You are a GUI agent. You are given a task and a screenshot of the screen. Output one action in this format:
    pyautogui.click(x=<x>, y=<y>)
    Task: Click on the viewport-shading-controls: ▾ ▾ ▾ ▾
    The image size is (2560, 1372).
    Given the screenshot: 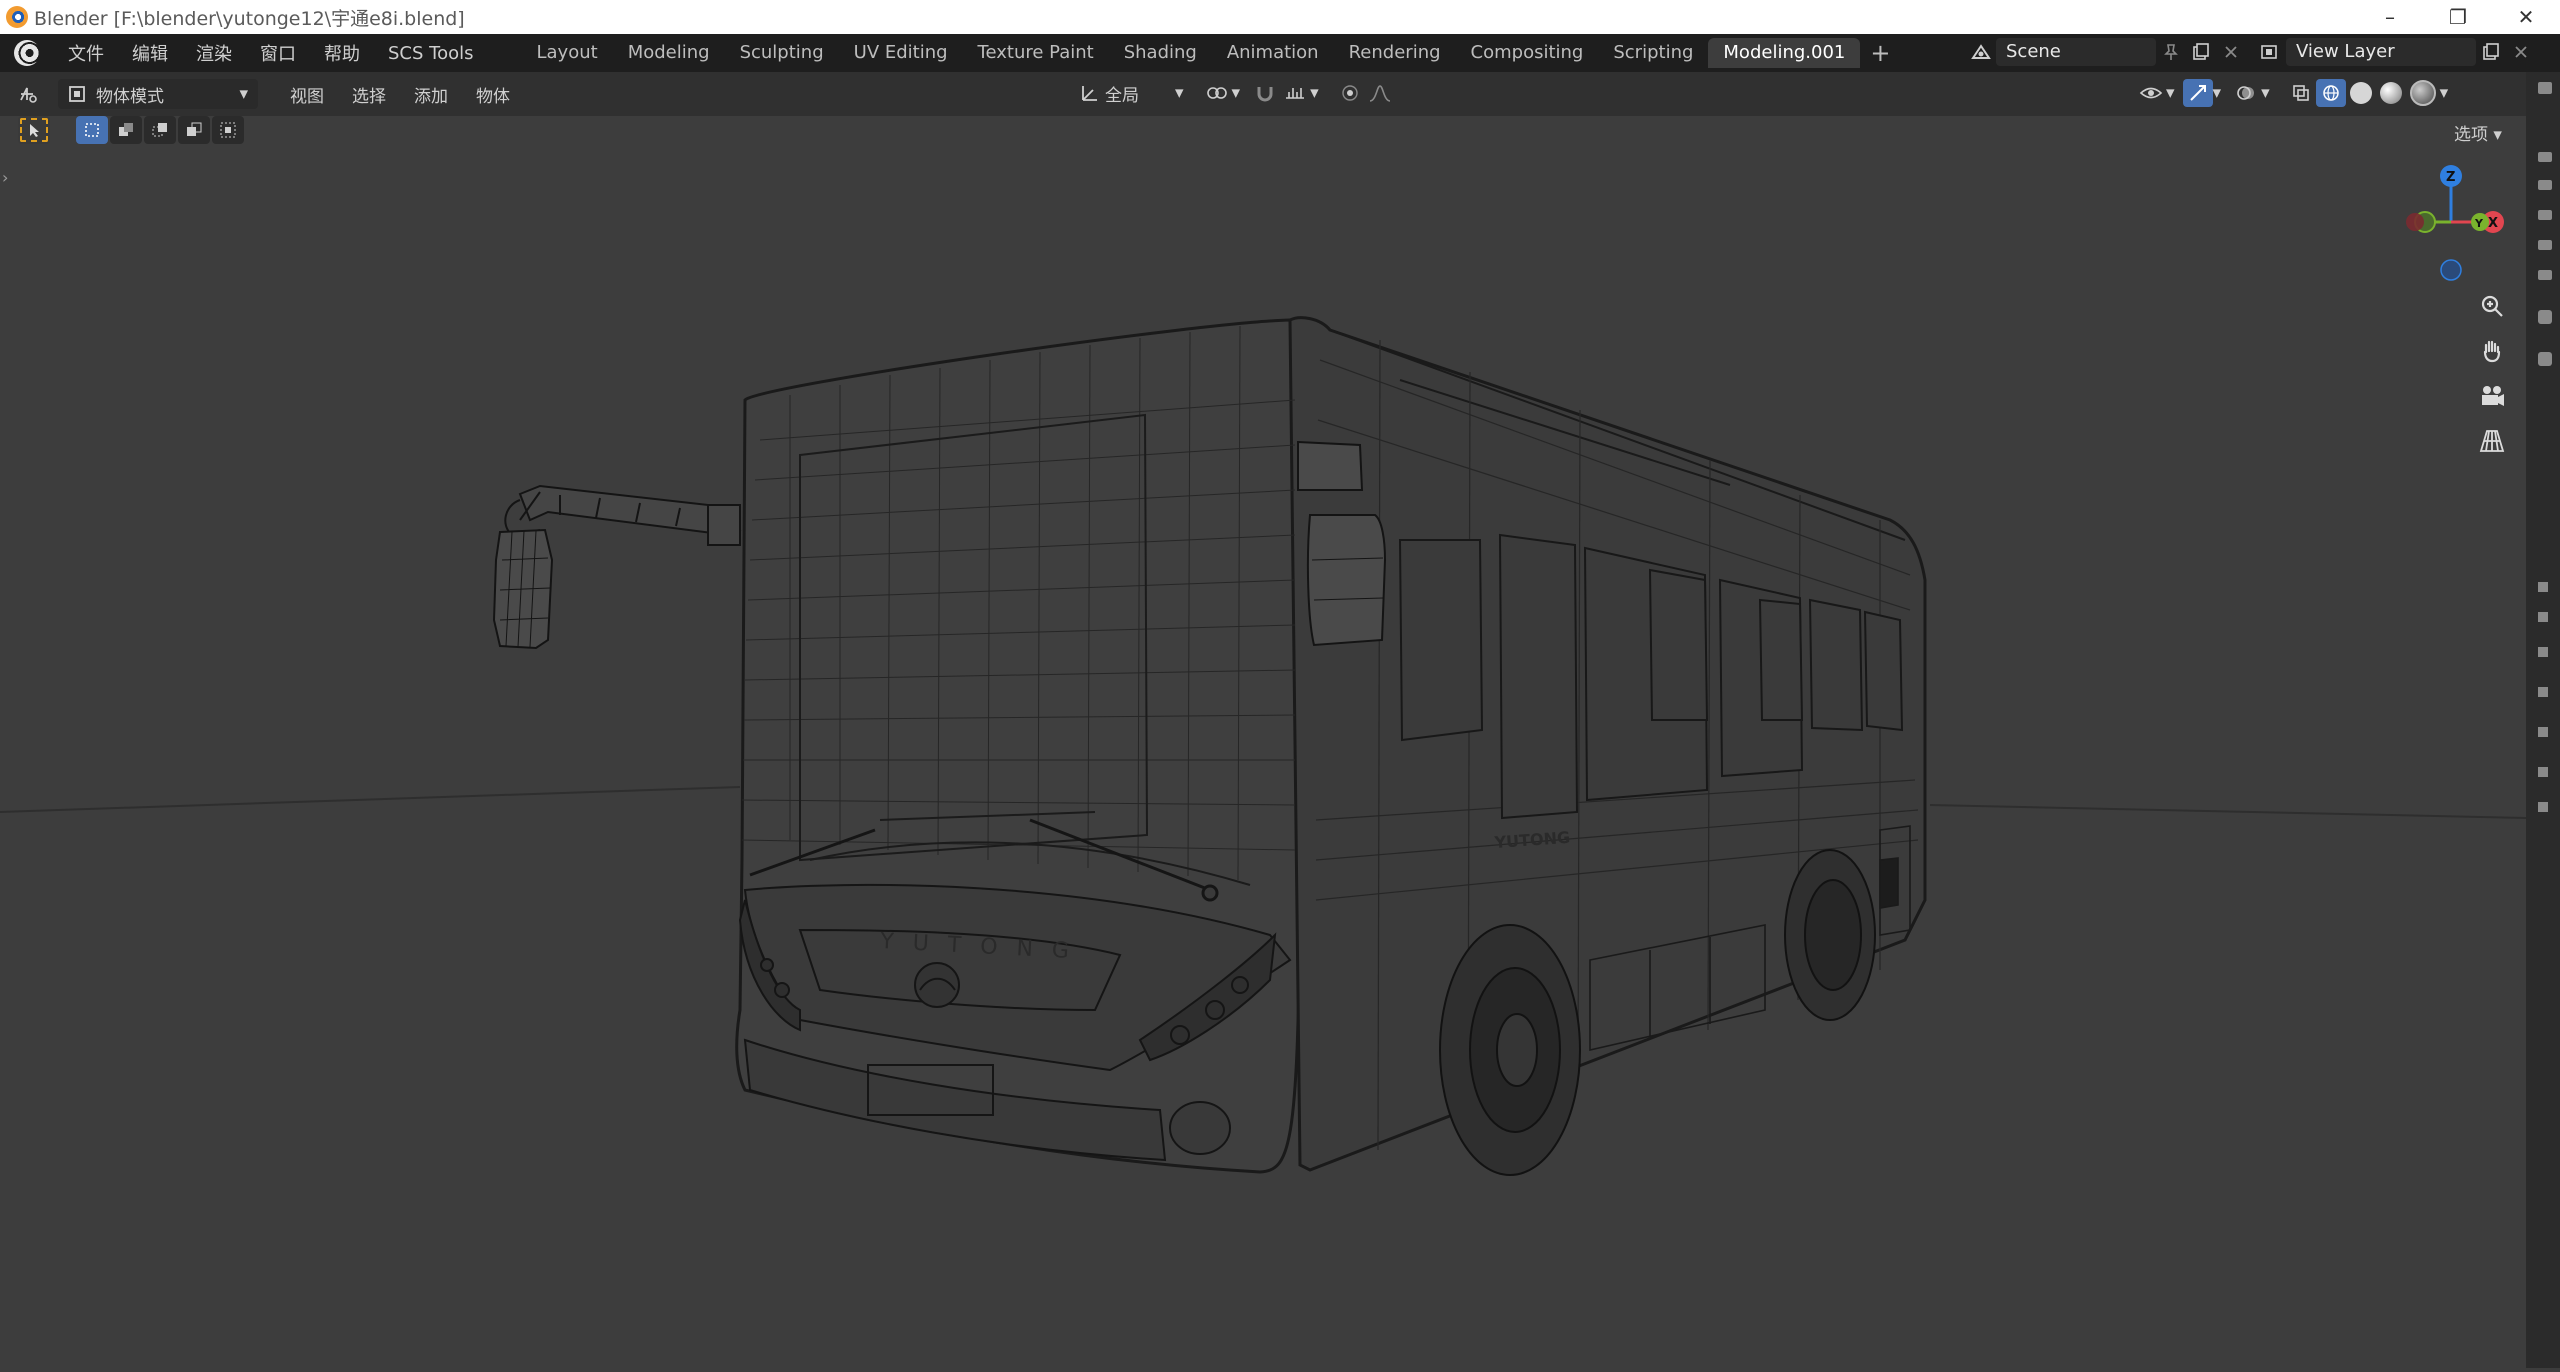 What is the action you would take?
    pyautogui.click(x=2292, y=93)
    